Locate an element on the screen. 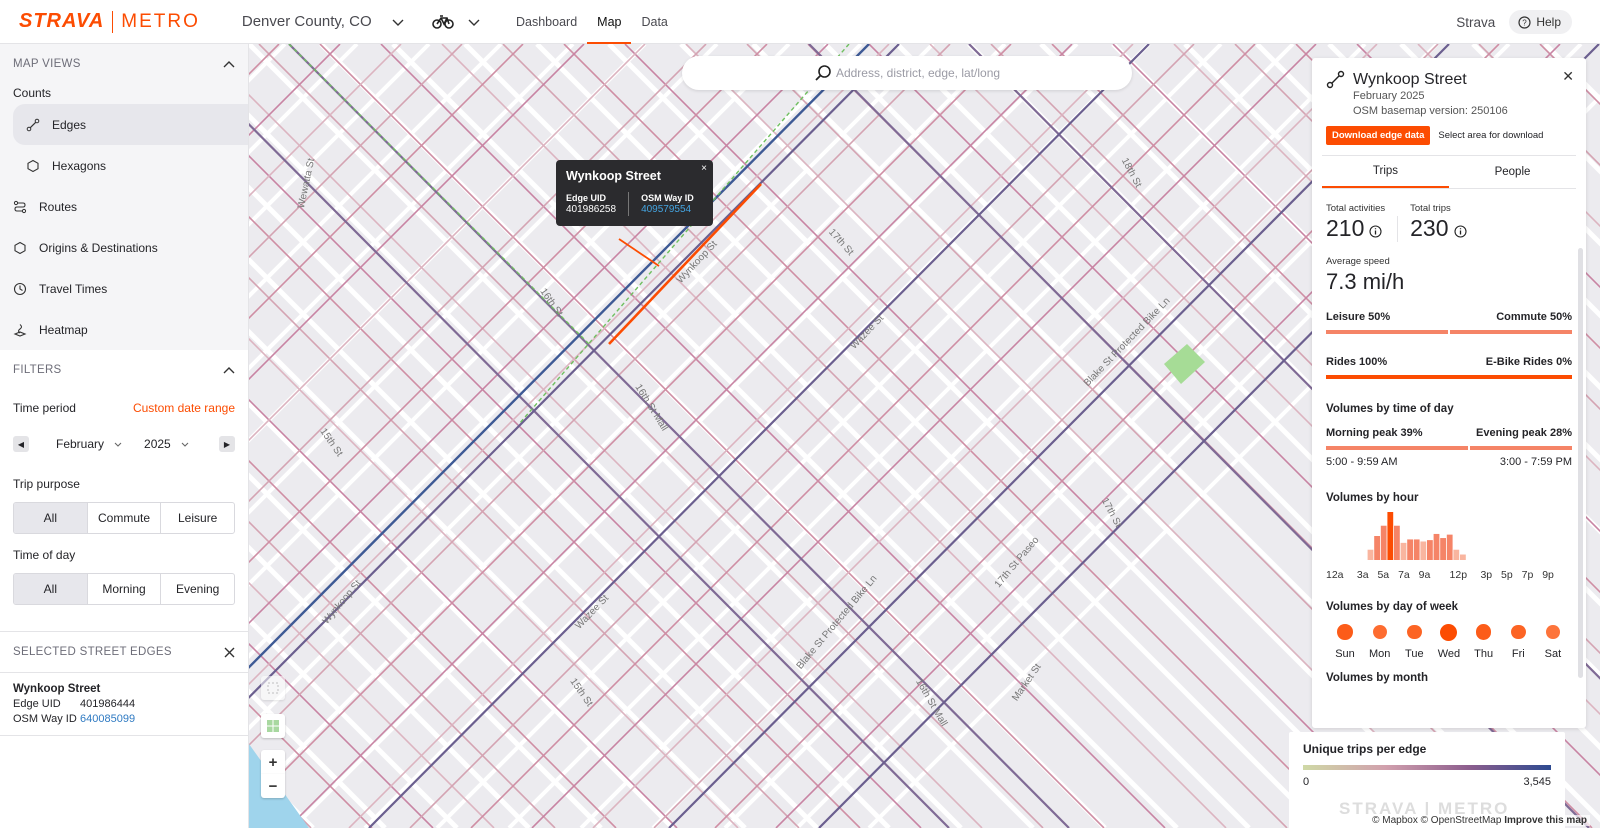  view-origins-destinations: Origins & Destinations is located at coordinates (124, 247).